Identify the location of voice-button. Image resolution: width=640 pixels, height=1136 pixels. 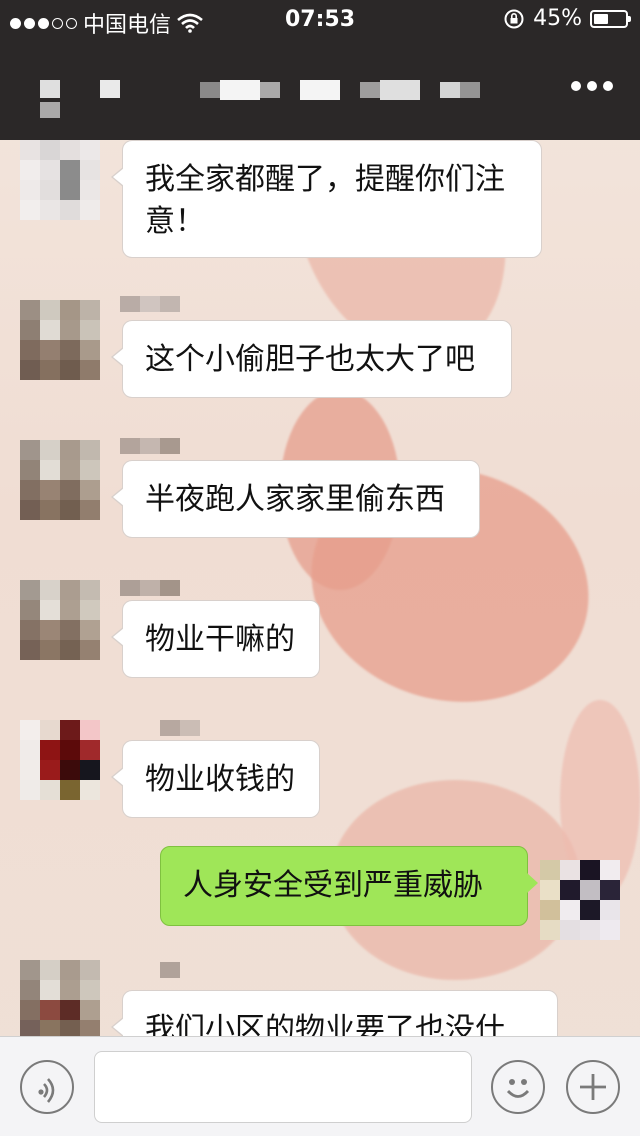
(47, 1087).